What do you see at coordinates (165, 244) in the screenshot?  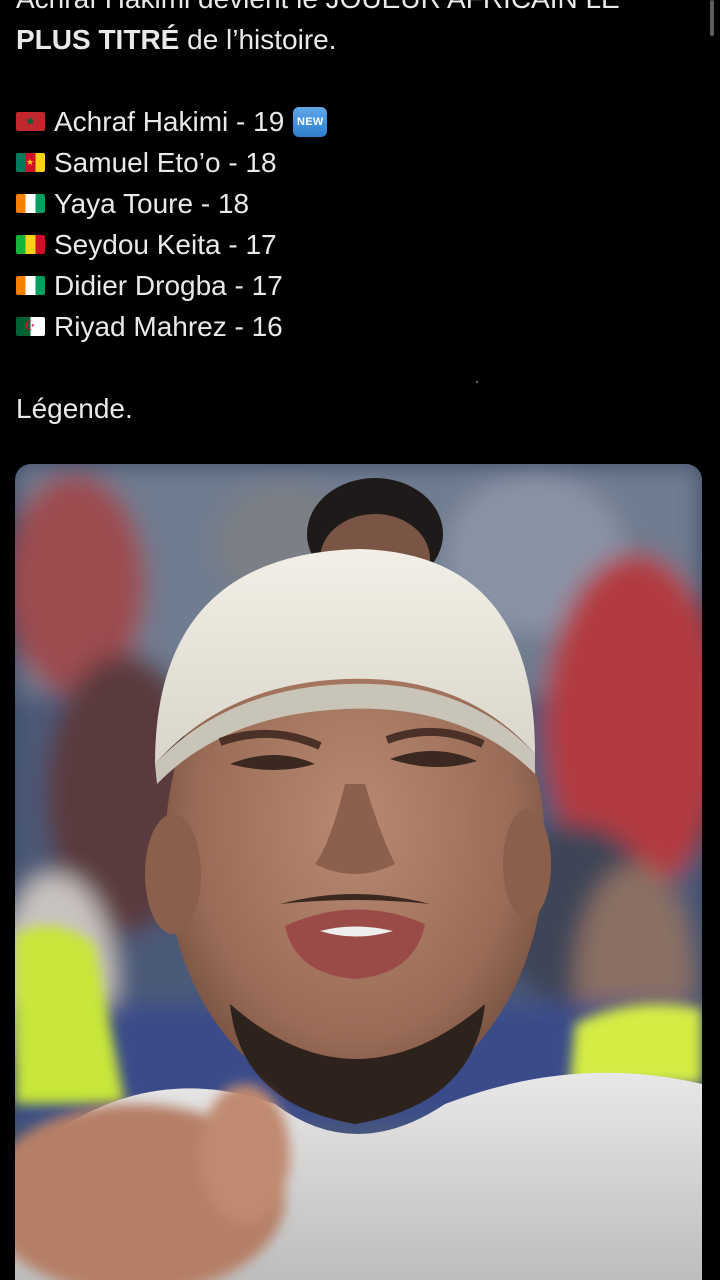 I see `ranking-text: Seydou Keita - 17` at bounding box center [165, 244].